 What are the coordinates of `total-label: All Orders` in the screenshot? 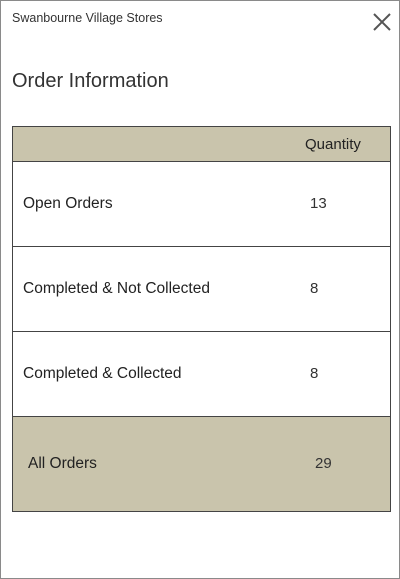 It's located at (62, 463).